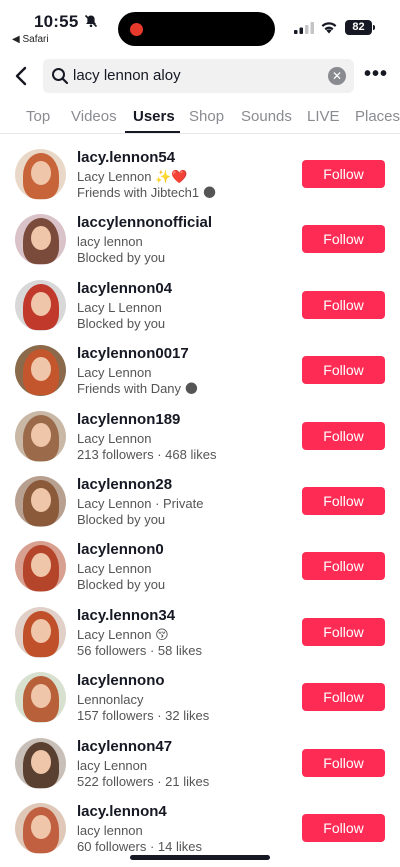 The height and width of the screenshot is (867, 400). What do you see at coordinates (375, 76) in the screenshot?
I see `more-options-button: •••` at bounding box center [375, 76].